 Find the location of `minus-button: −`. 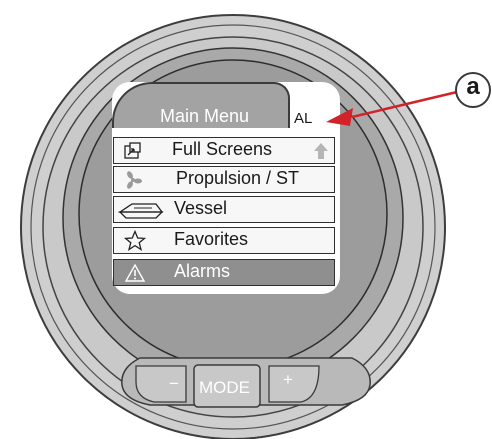

minus-button: − is located at coordinates (161, 382).